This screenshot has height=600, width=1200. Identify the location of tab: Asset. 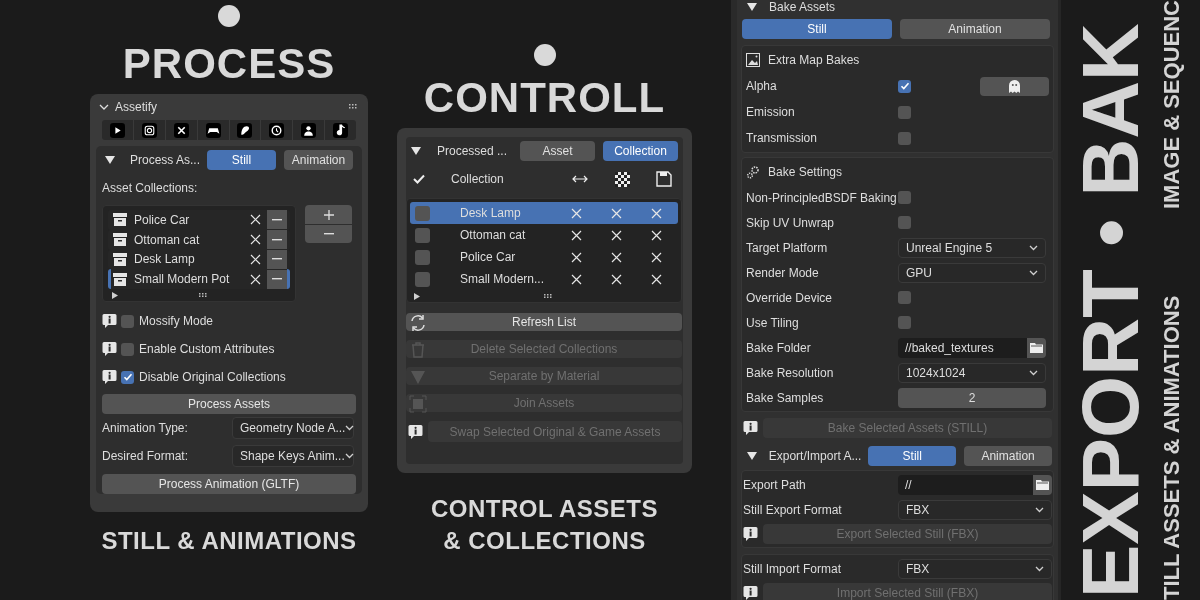
(557, 151).